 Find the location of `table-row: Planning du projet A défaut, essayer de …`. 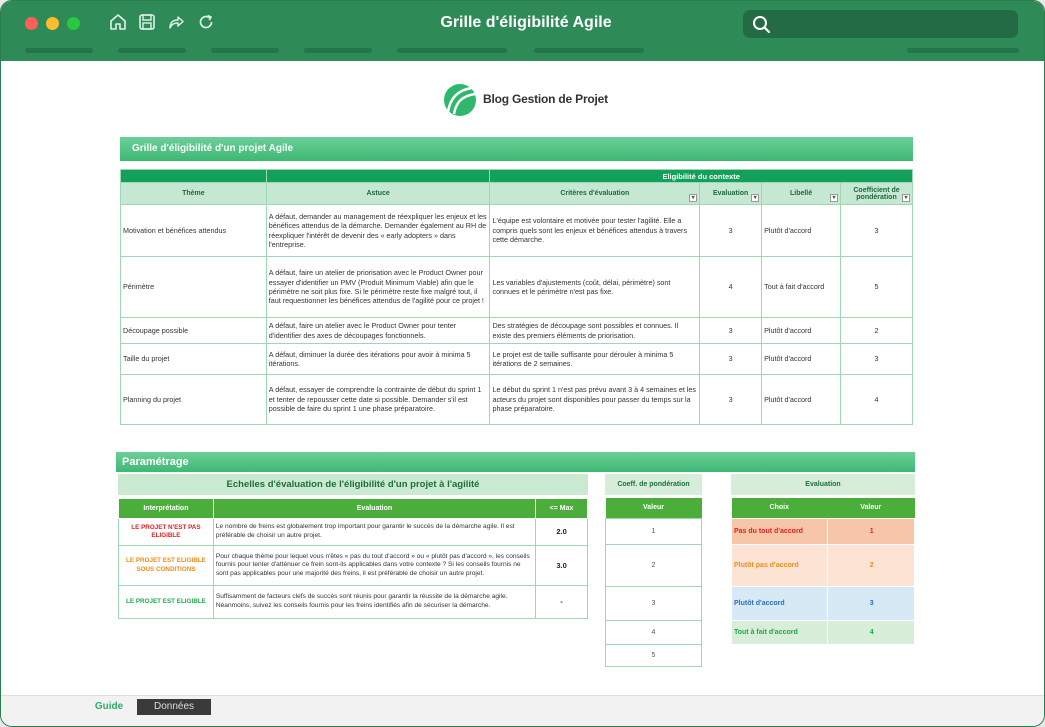

table-row: Planning du projet A défaut, essayer de … is located at coordinates (516, 399).